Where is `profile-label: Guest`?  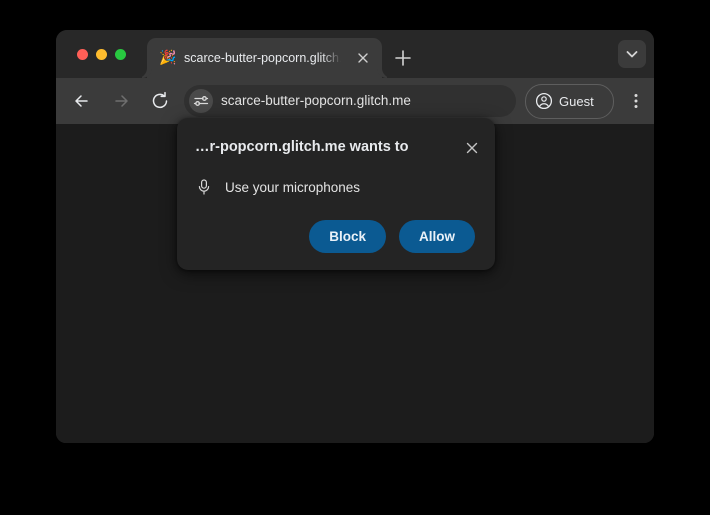
profile-label: Guest is located at coordinates (576, 101).